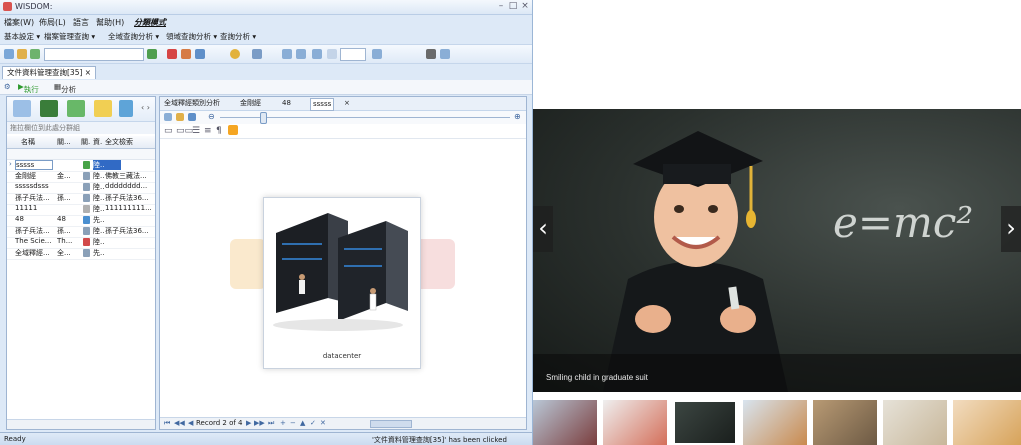  Describe the element at coordinates (271, 423) in the screenshot. I see `last-record-icon: ⏭` at that location.